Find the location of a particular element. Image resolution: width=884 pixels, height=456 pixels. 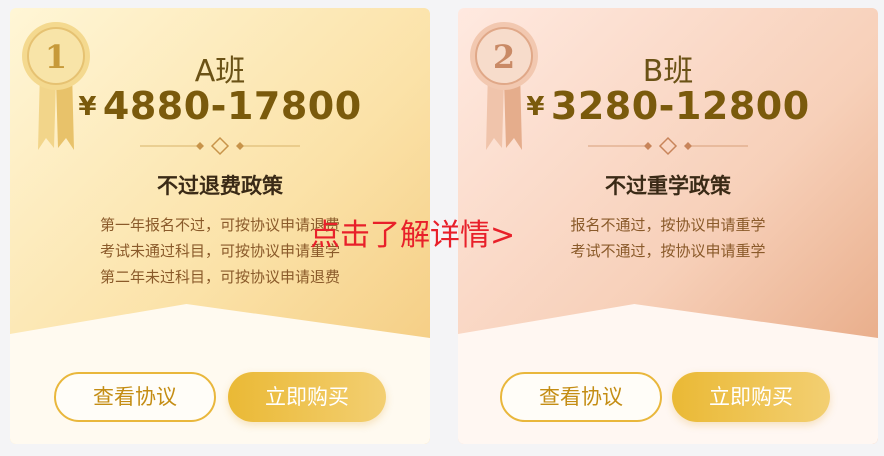

policy-line: 报名不通过，按协议申请重学 is located at coordinates (668, 225).